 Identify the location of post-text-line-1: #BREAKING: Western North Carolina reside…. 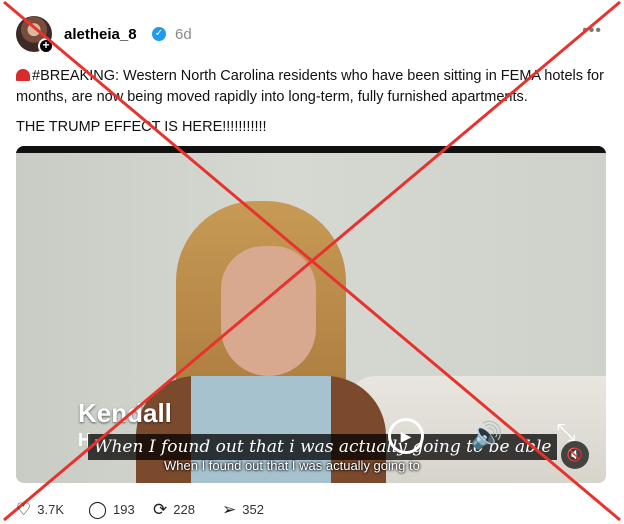
(310, 86).